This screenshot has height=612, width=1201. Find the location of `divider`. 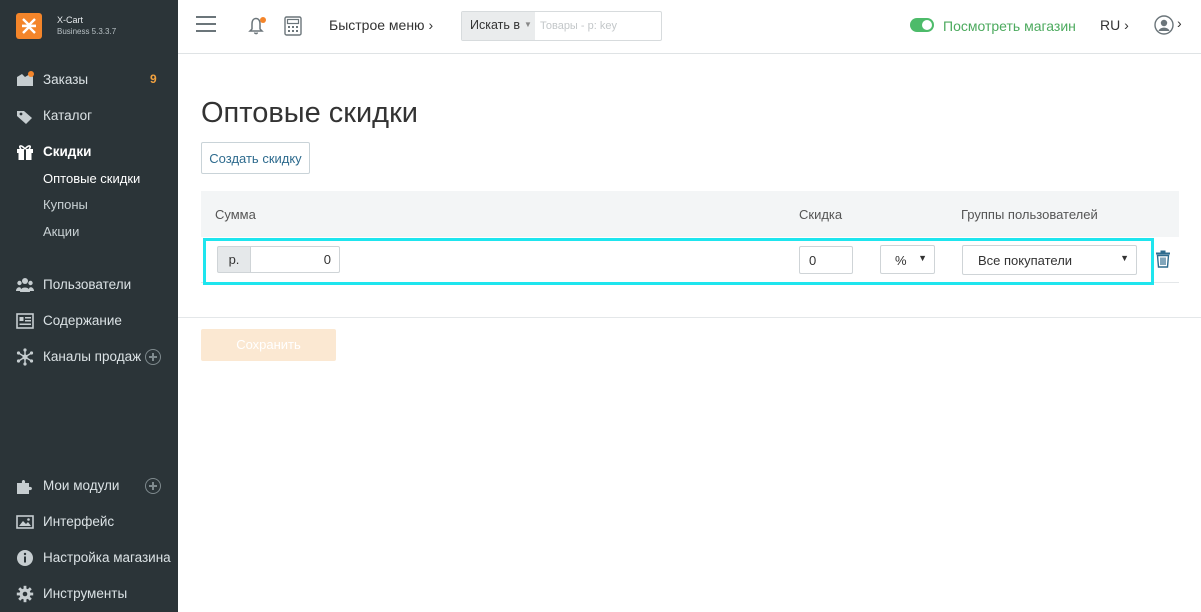

divider is located at coordinates (689, 317).